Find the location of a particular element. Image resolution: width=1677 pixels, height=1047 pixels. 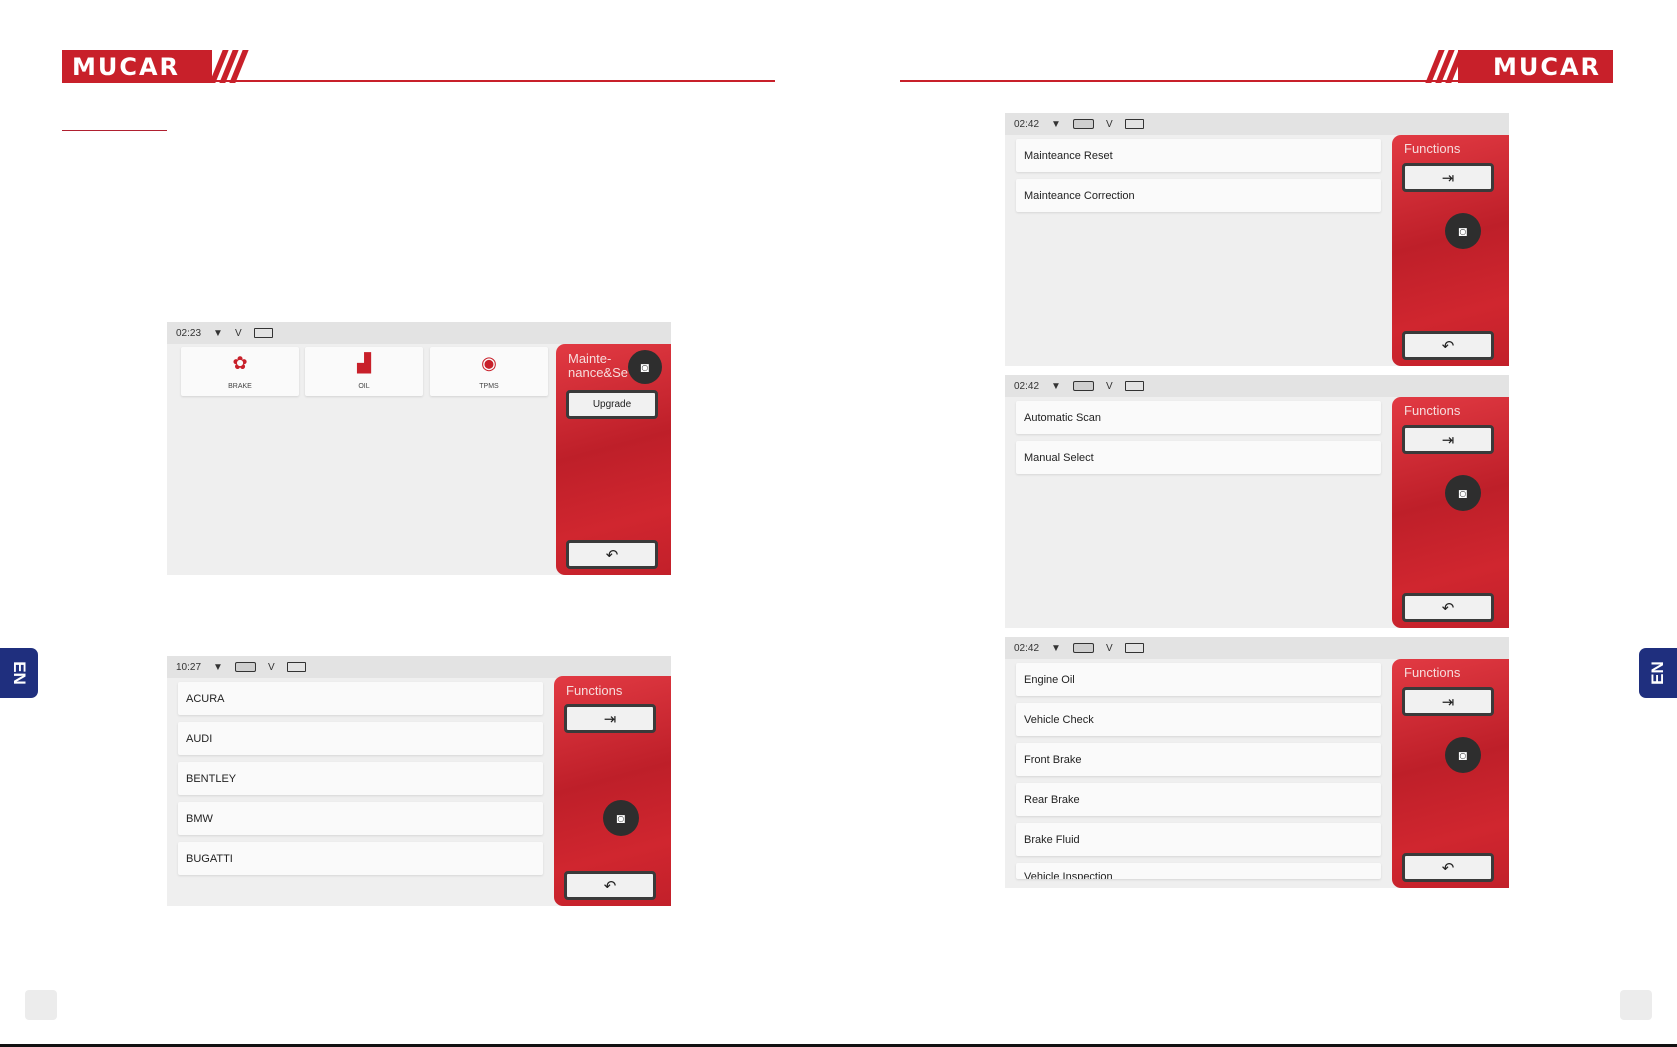

tile-oil: ▟ OIL is located at coordinates (364, 371).